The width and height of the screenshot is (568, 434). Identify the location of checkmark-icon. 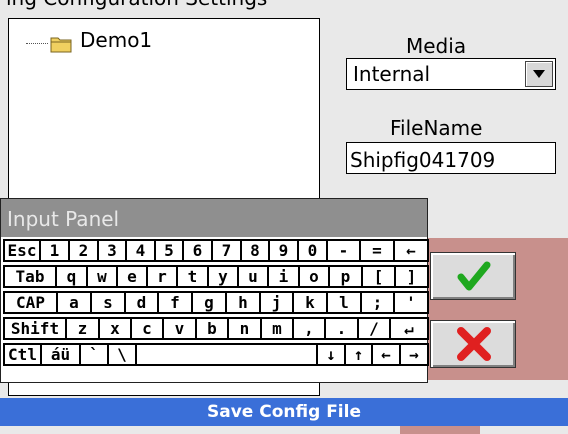
(474, 276).